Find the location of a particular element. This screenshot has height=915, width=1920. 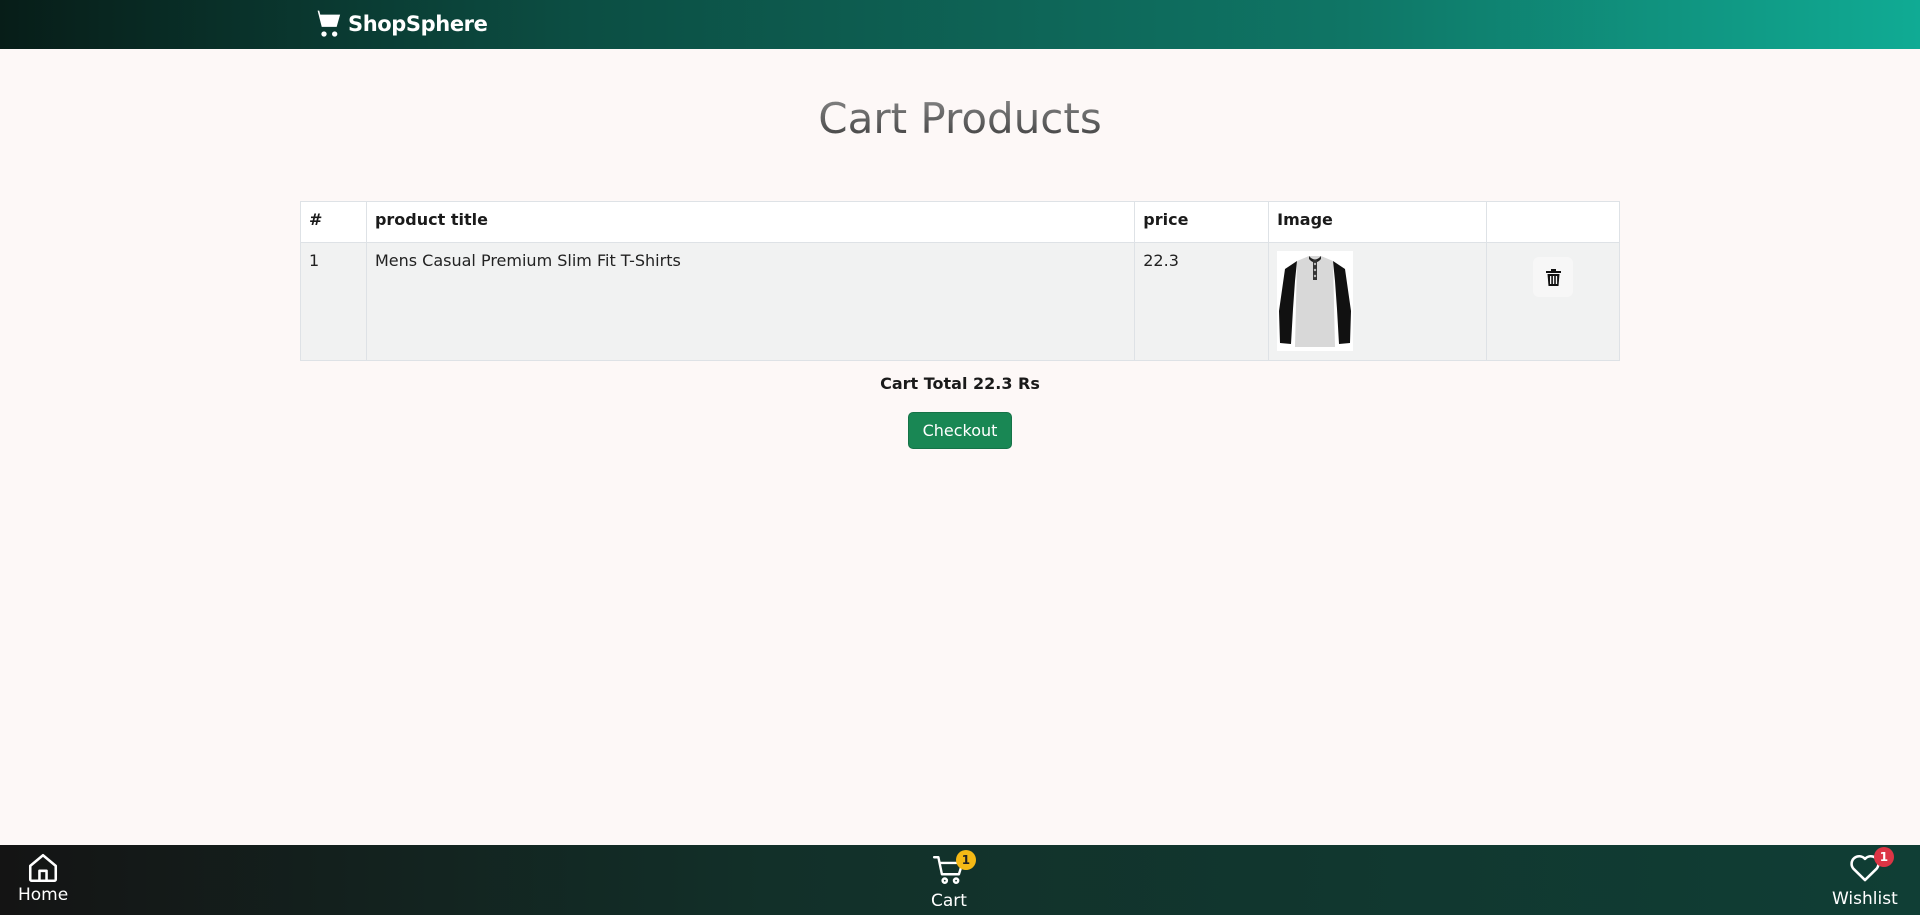

checkout-button: Checkout is located at coordinates (960, 430).